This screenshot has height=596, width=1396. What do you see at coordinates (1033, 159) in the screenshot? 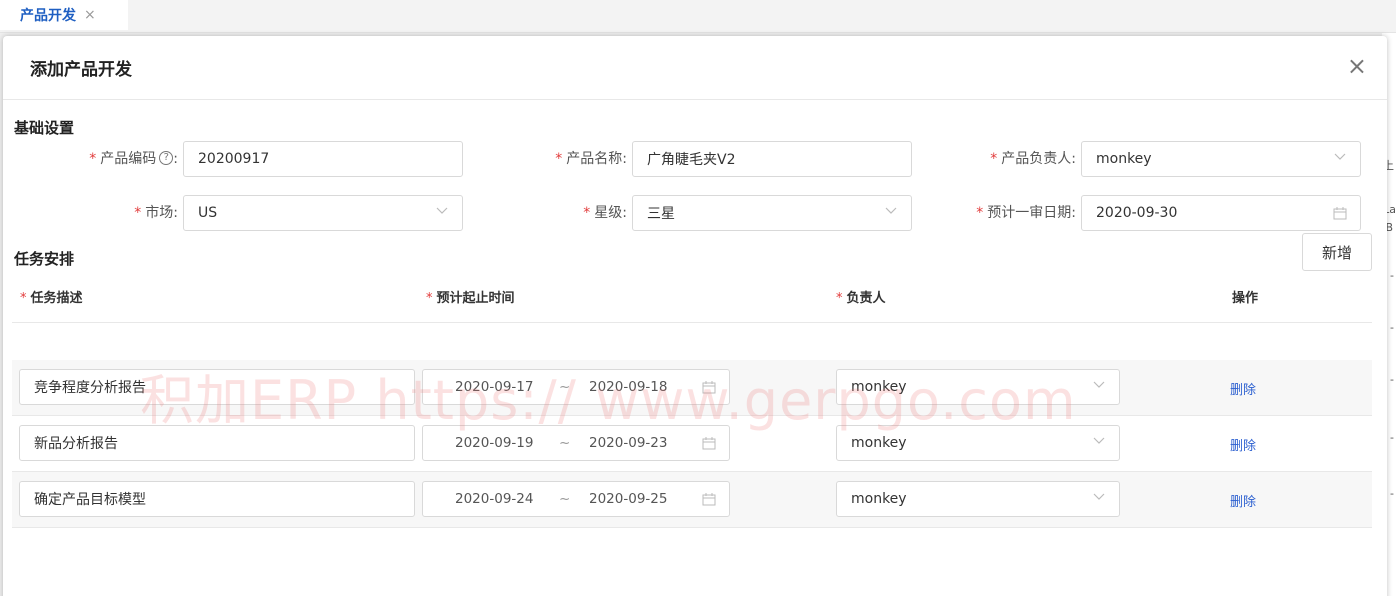
I see `owner-label: * 产品负责人:` at bounding box center [1033, 159].